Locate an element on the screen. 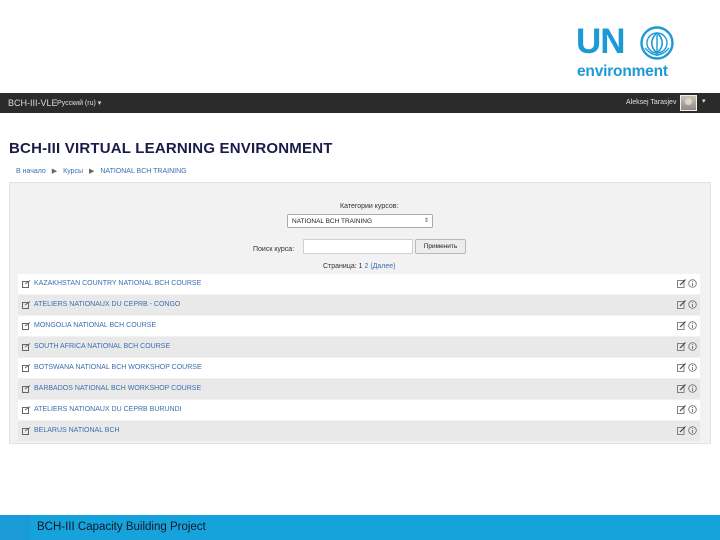  course-link: BARBADOS NATIONAL BCH WORKSHOP COURSE is located at coordinates (117, 388).